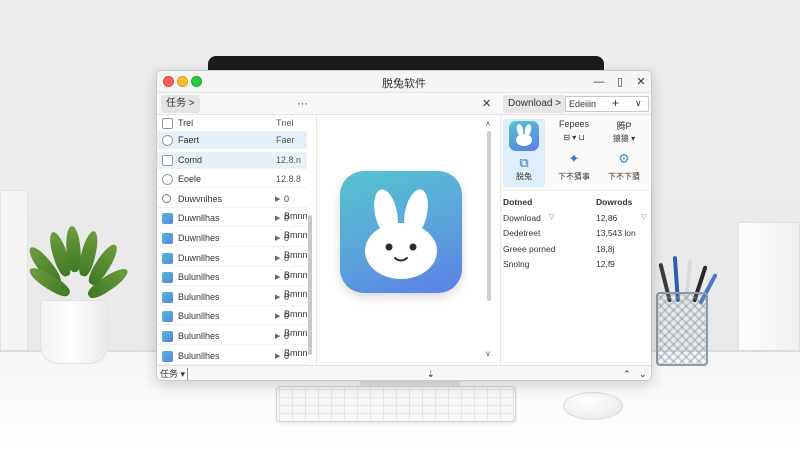 The width and height of the screenshot is (800, 450). Describe the element at coordinates (605, 264) in the screenshot. I see `info-value: 12,f9` at that location.